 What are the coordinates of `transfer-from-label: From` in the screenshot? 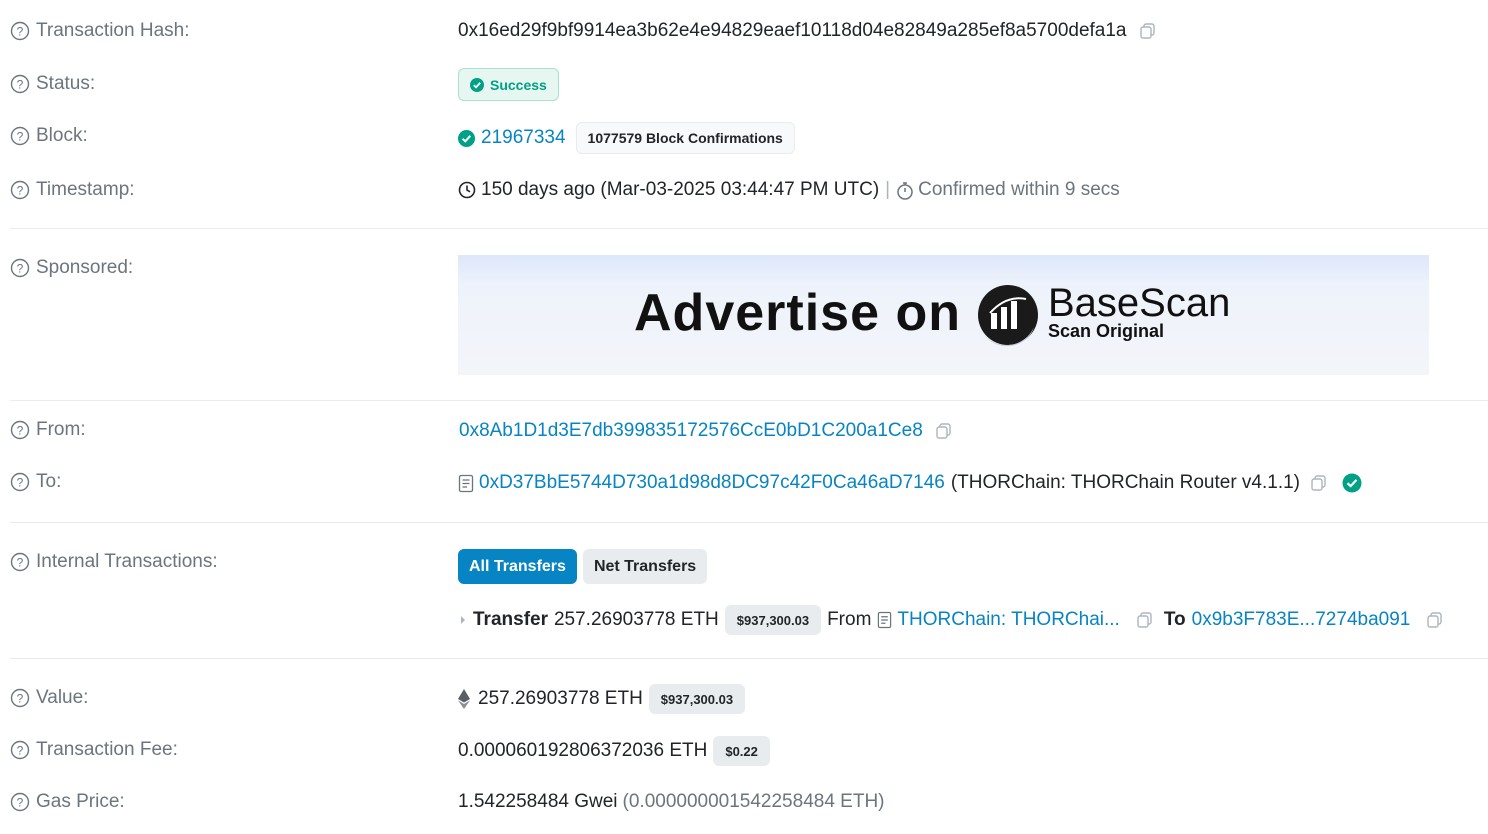 It's located at (849, 619).